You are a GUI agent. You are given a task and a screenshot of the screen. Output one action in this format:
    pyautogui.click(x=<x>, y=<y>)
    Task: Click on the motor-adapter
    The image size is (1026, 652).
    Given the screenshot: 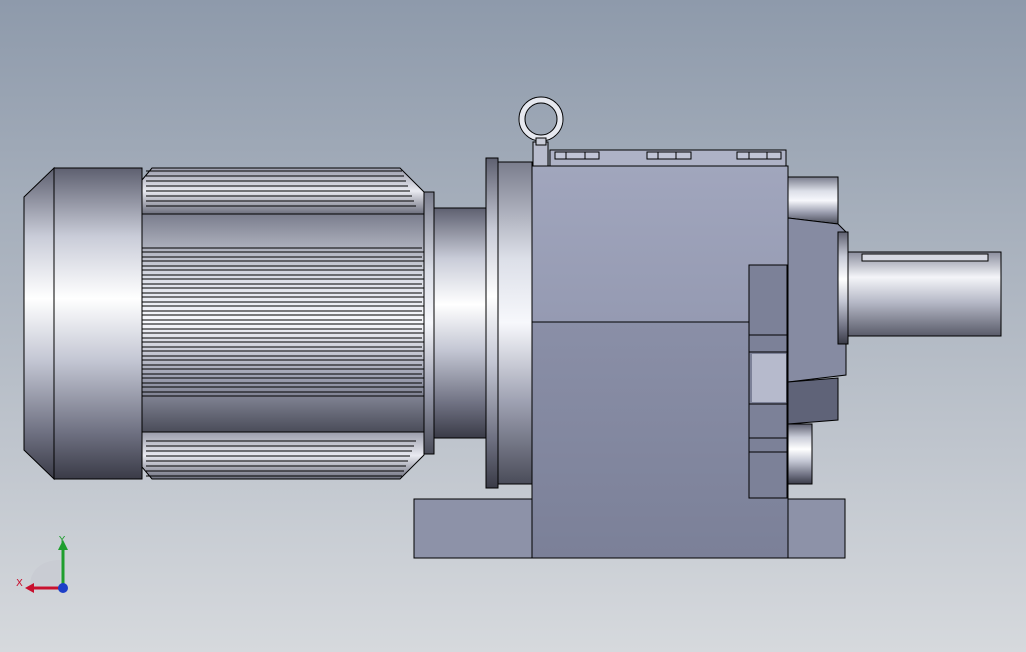 What is the action you would take?
    pyautogui.click(x=456, y=323)
    